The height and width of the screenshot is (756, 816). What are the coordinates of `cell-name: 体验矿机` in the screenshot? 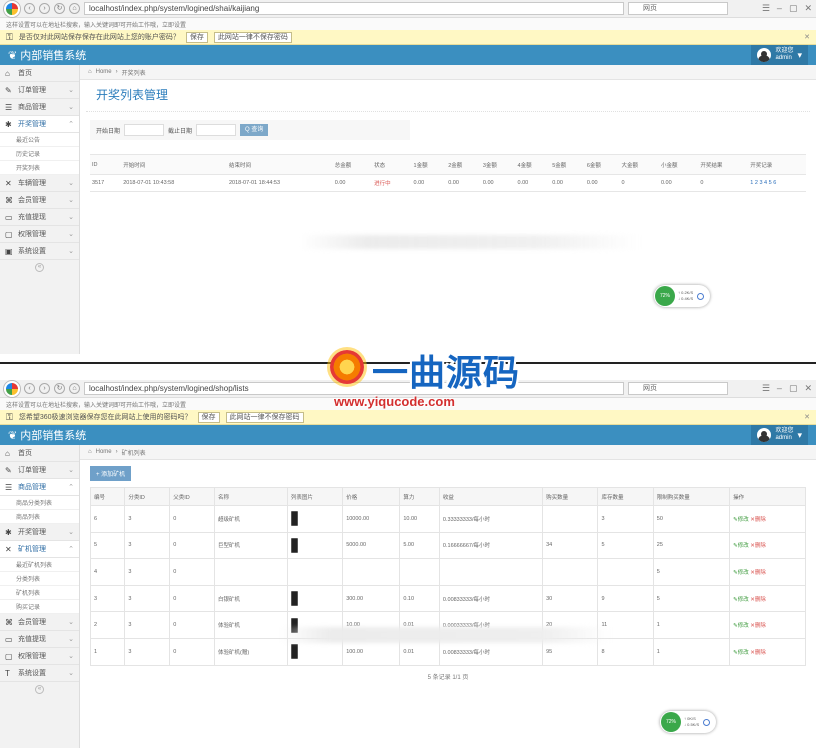 It's located at (251, 625).